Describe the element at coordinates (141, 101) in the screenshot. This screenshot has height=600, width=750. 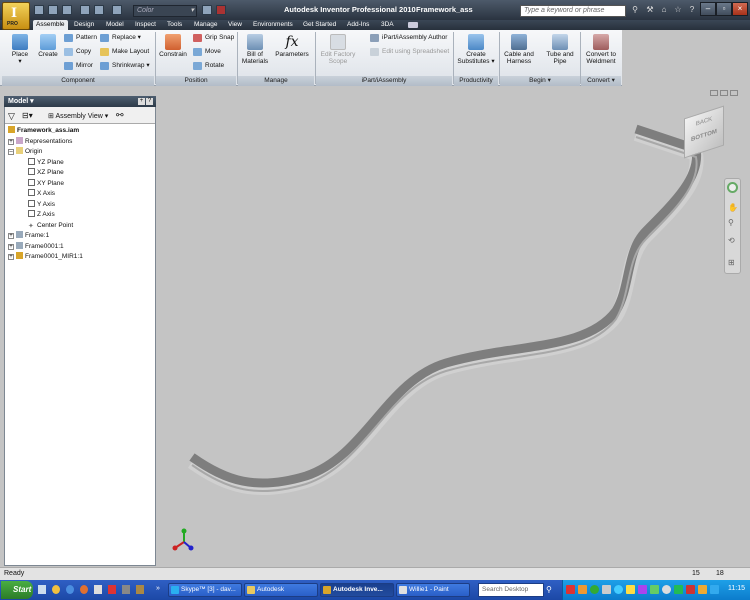
I see `browser-pin-icon: +` at that location.